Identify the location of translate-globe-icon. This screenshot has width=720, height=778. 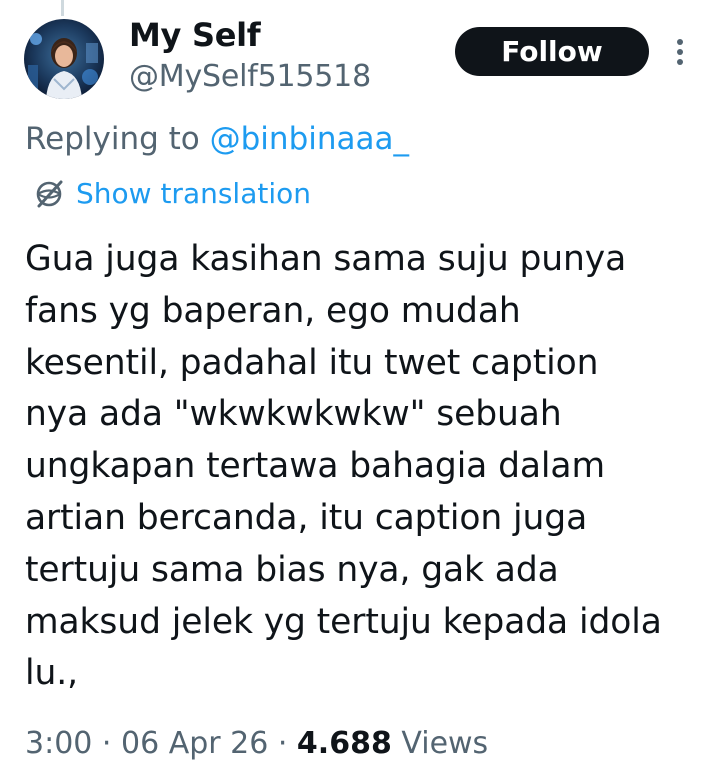
(49, 194).